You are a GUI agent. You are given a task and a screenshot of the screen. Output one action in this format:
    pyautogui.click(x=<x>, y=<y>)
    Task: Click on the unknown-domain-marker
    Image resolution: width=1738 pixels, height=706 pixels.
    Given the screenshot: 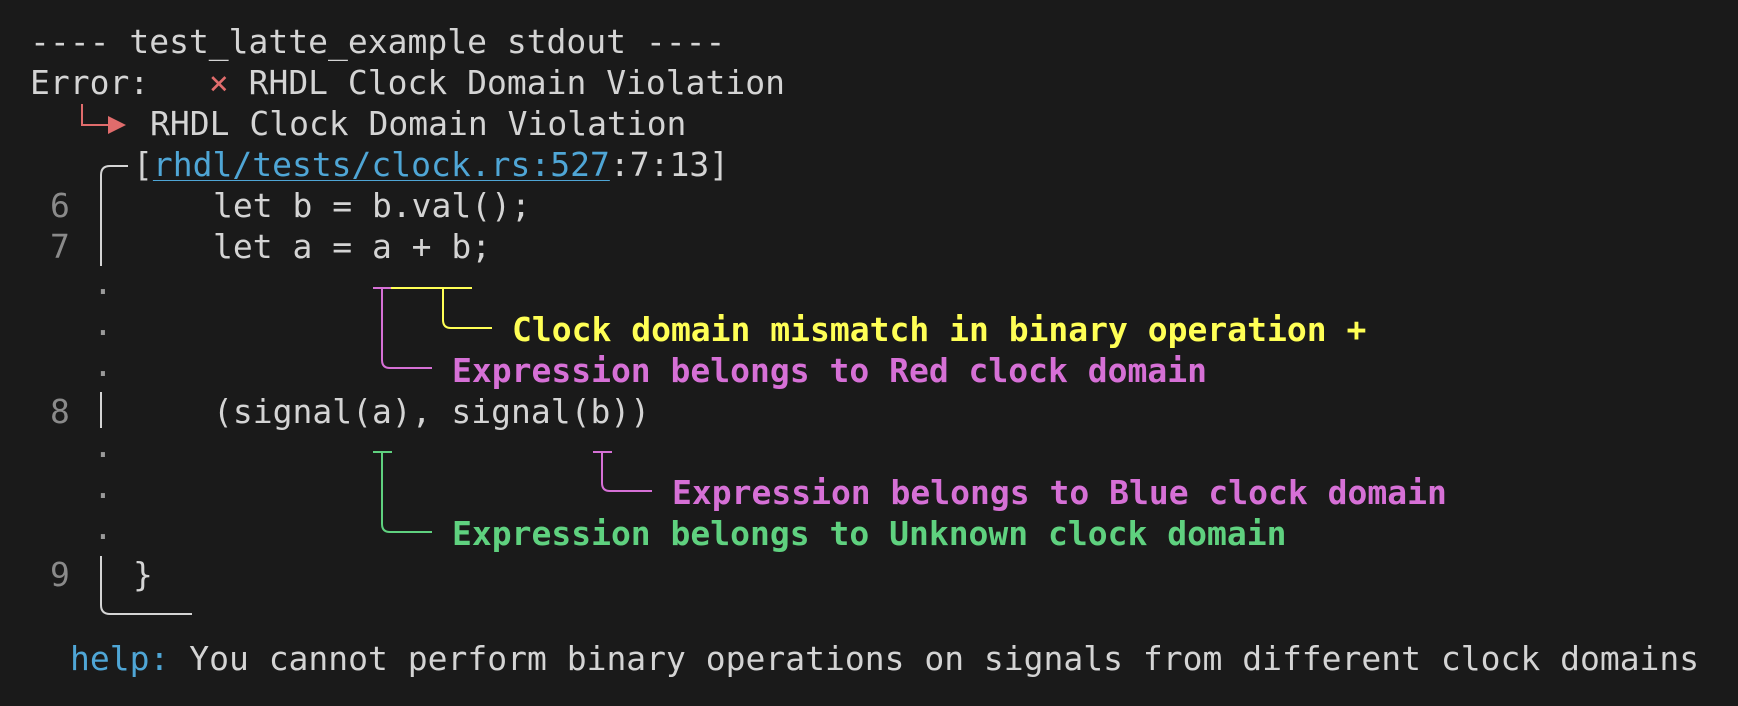 What is the action you would take?
    pyautogui.click(x=402, y=492)
    